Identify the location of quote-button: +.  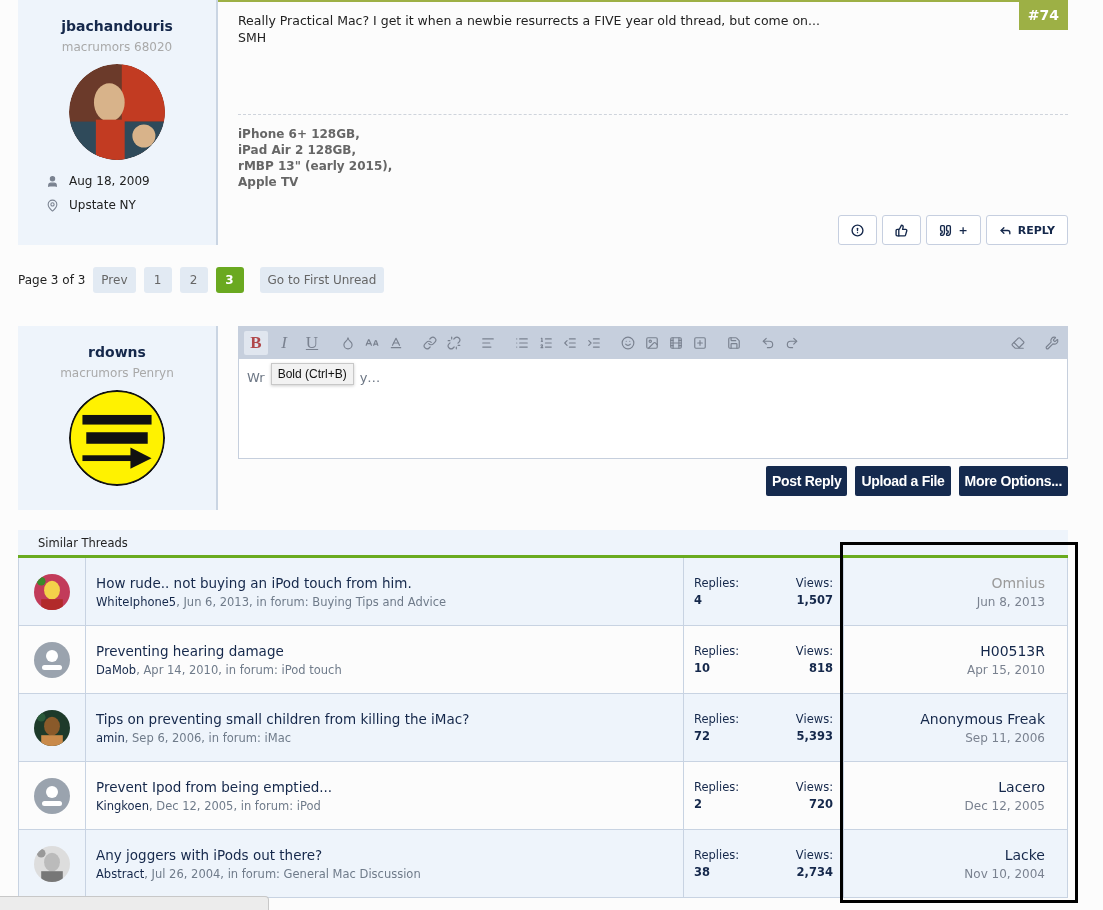
(953, 230).